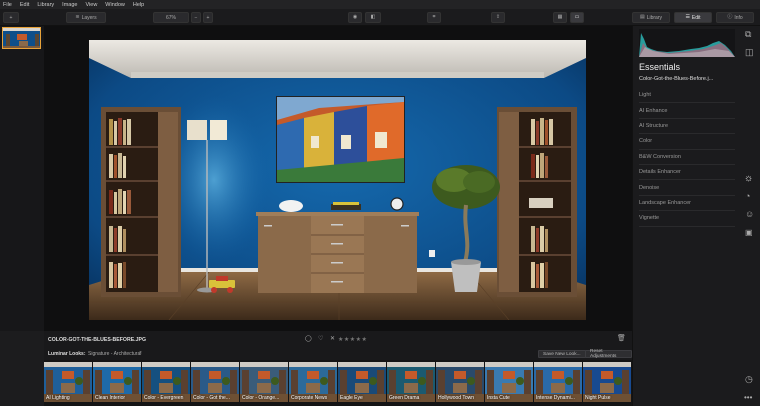 The image size is (760, 406). I want to click on palette-icon: ◔, so click(747, 196).